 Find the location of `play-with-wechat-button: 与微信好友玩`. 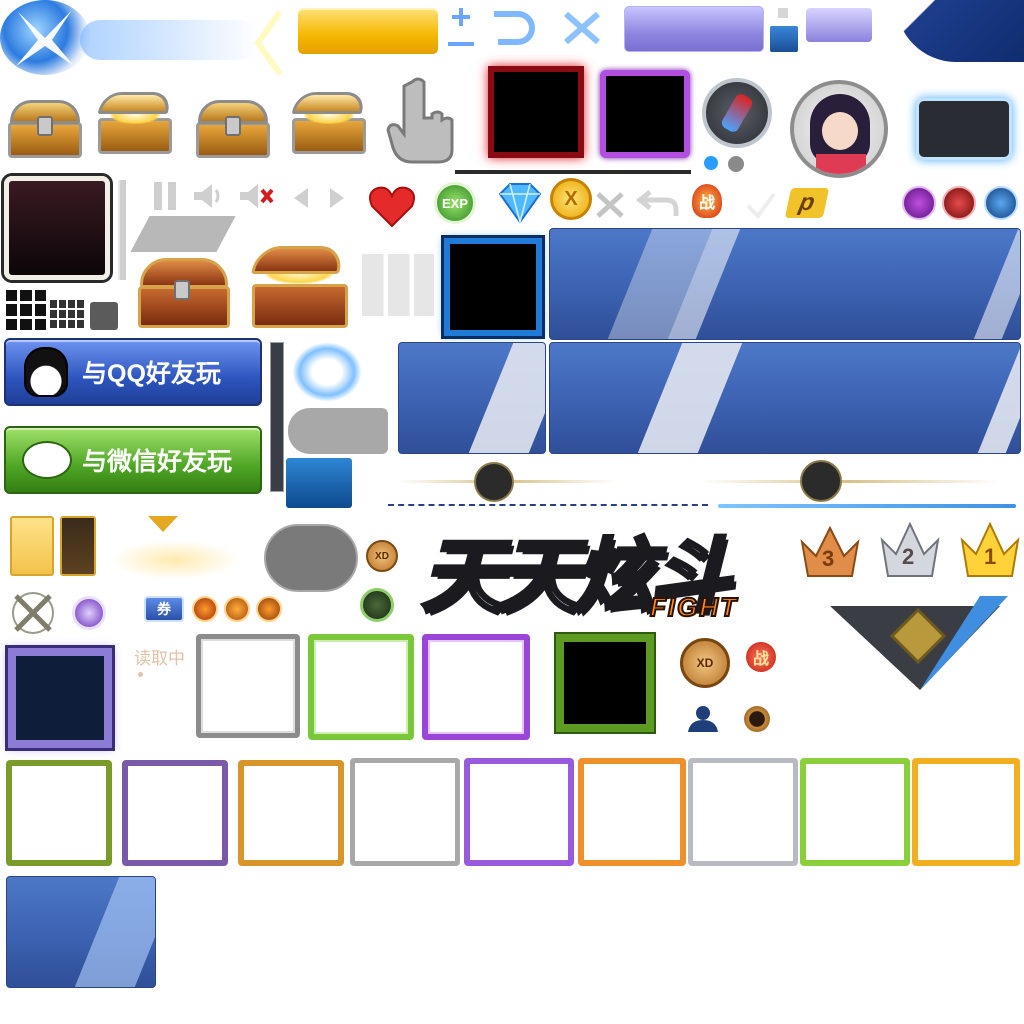

play-with-wechat-button: 与微信好友玩 is located at coordinates (133, 460).